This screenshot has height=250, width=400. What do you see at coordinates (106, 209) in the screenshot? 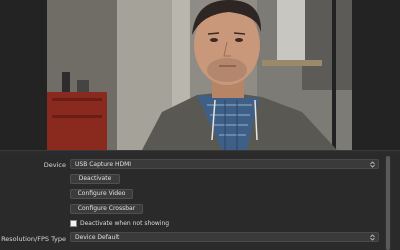
I see `configure-crossbar-button: Configure Crossbar` at bounding box center [106, 209].